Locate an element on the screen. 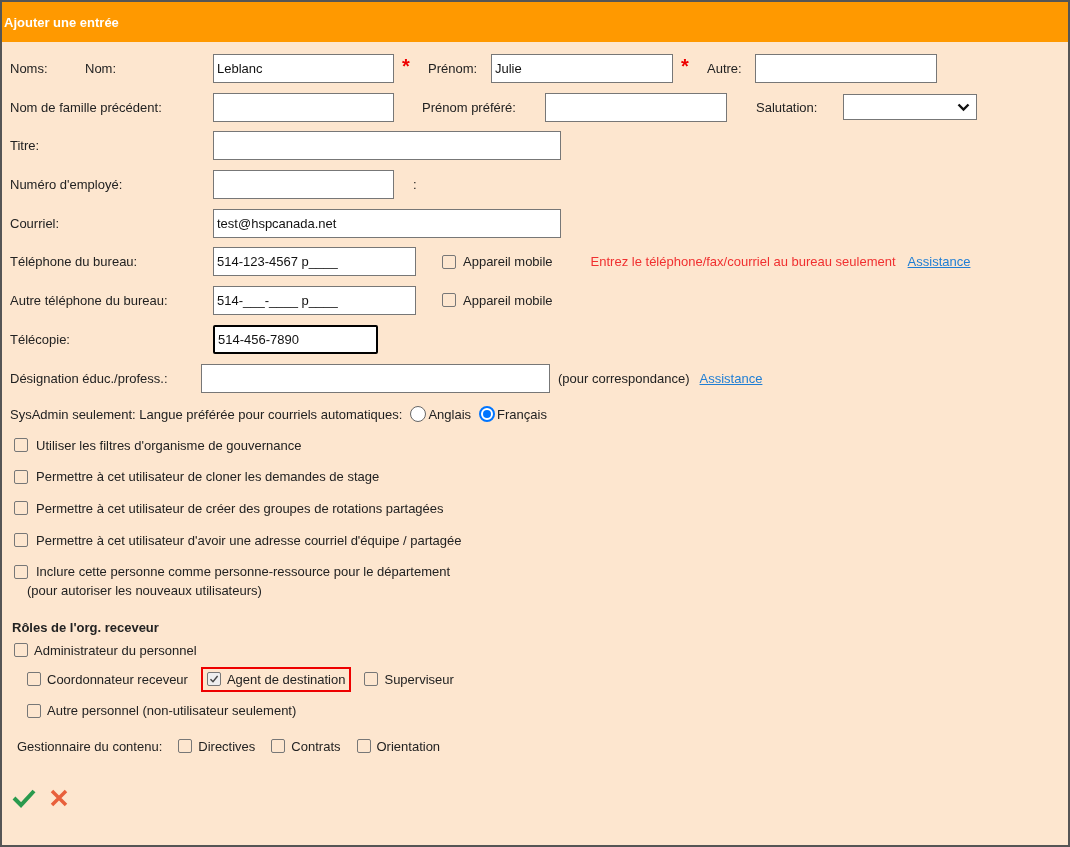 The image size is (1070, 847). email-field: test@hspcanada.net is located at coordinates (387, 223).